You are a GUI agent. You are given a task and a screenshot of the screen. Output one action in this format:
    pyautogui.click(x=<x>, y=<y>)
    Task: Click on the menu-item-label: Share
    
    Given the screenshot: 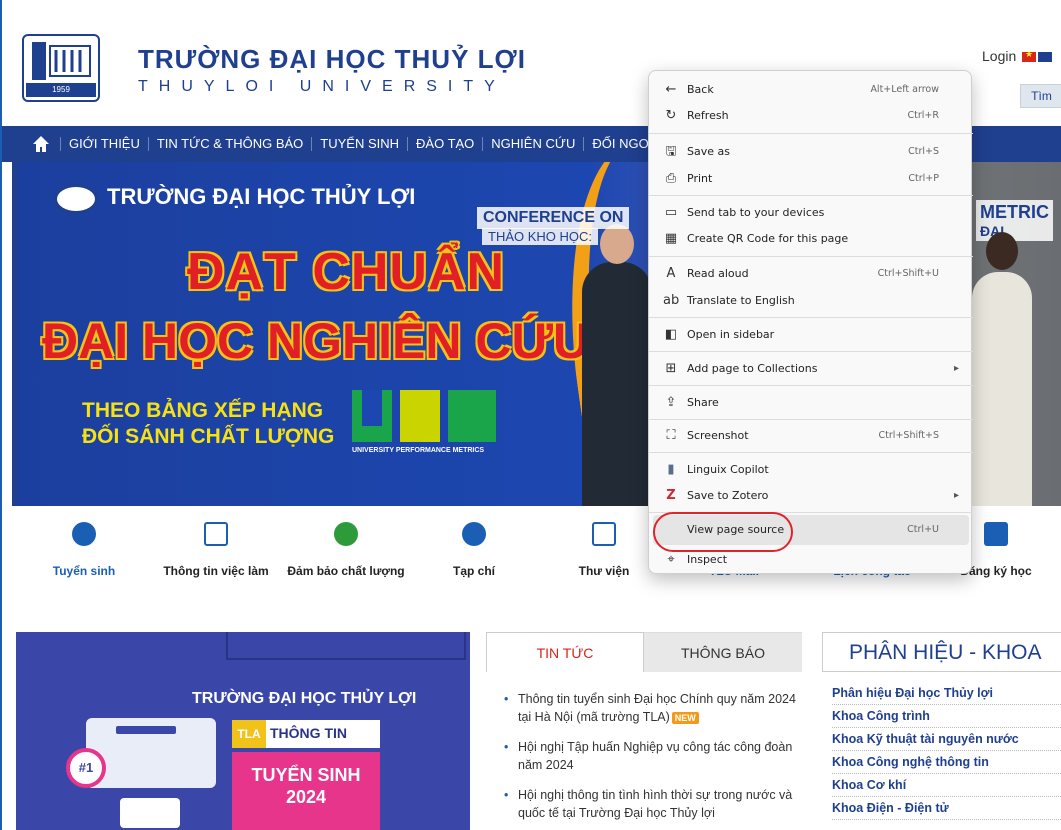 What is the action you would take?
    pyautogui.click(x=703, y=402)
    